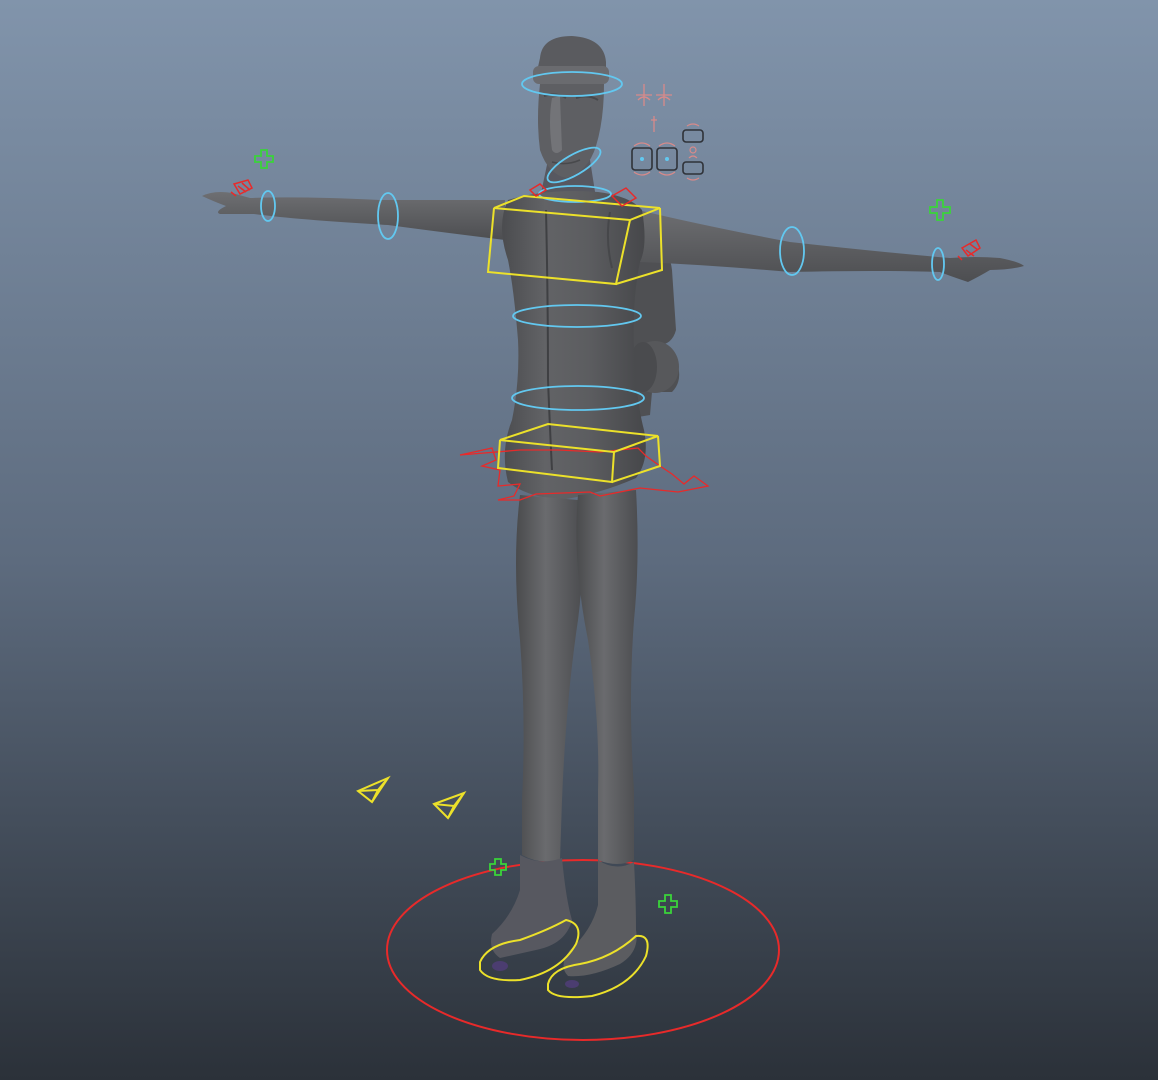 The width and height of the screenshot is (1158, 1080). Describe the element at coordinates (242, 188) in the screenshot. I see `hand-left-control` at that location.